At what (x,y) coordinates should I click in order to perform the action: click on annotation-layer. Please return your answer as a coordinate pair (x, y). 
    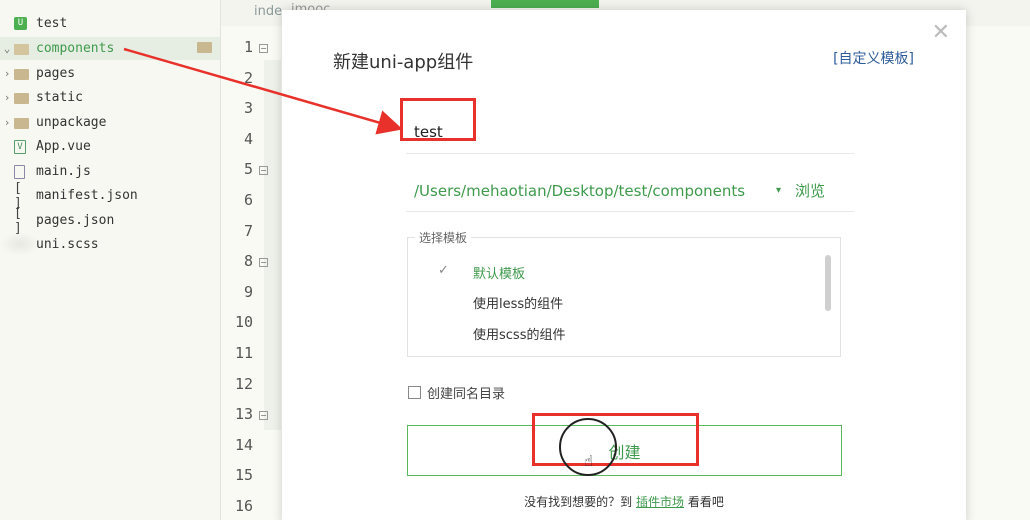
    Looking at the image, I should click on (263, 91).